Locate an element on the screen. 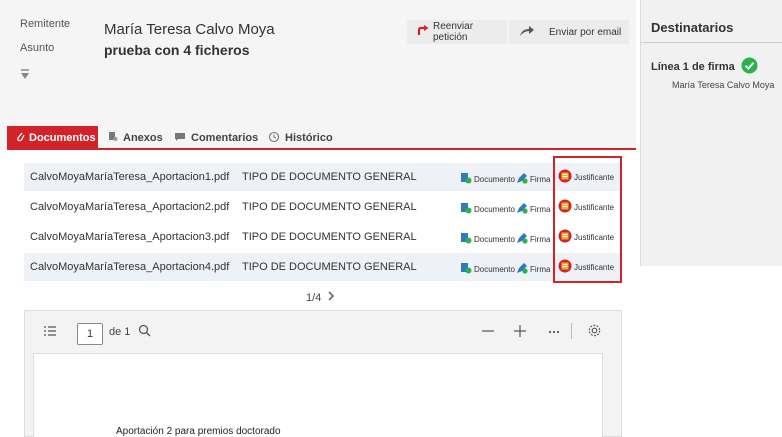 This screenshot has width=782, height=437. settings-gear-icon is located at coordinates (594, 332).